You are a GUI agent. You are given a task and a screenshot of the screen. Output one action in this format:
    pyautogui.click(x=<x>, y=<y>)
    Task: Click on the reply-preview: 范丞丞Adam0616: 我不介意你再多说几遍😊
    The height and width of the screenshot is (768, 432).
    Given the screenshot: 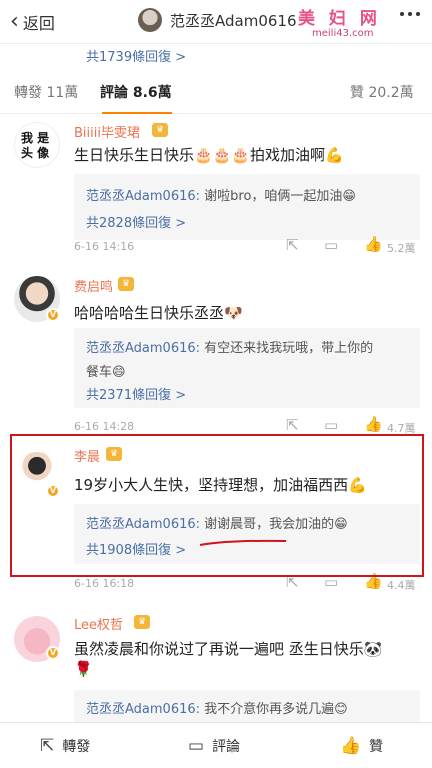 What is the action you would take?
    pyautogui.click(x=247, y=706)
    